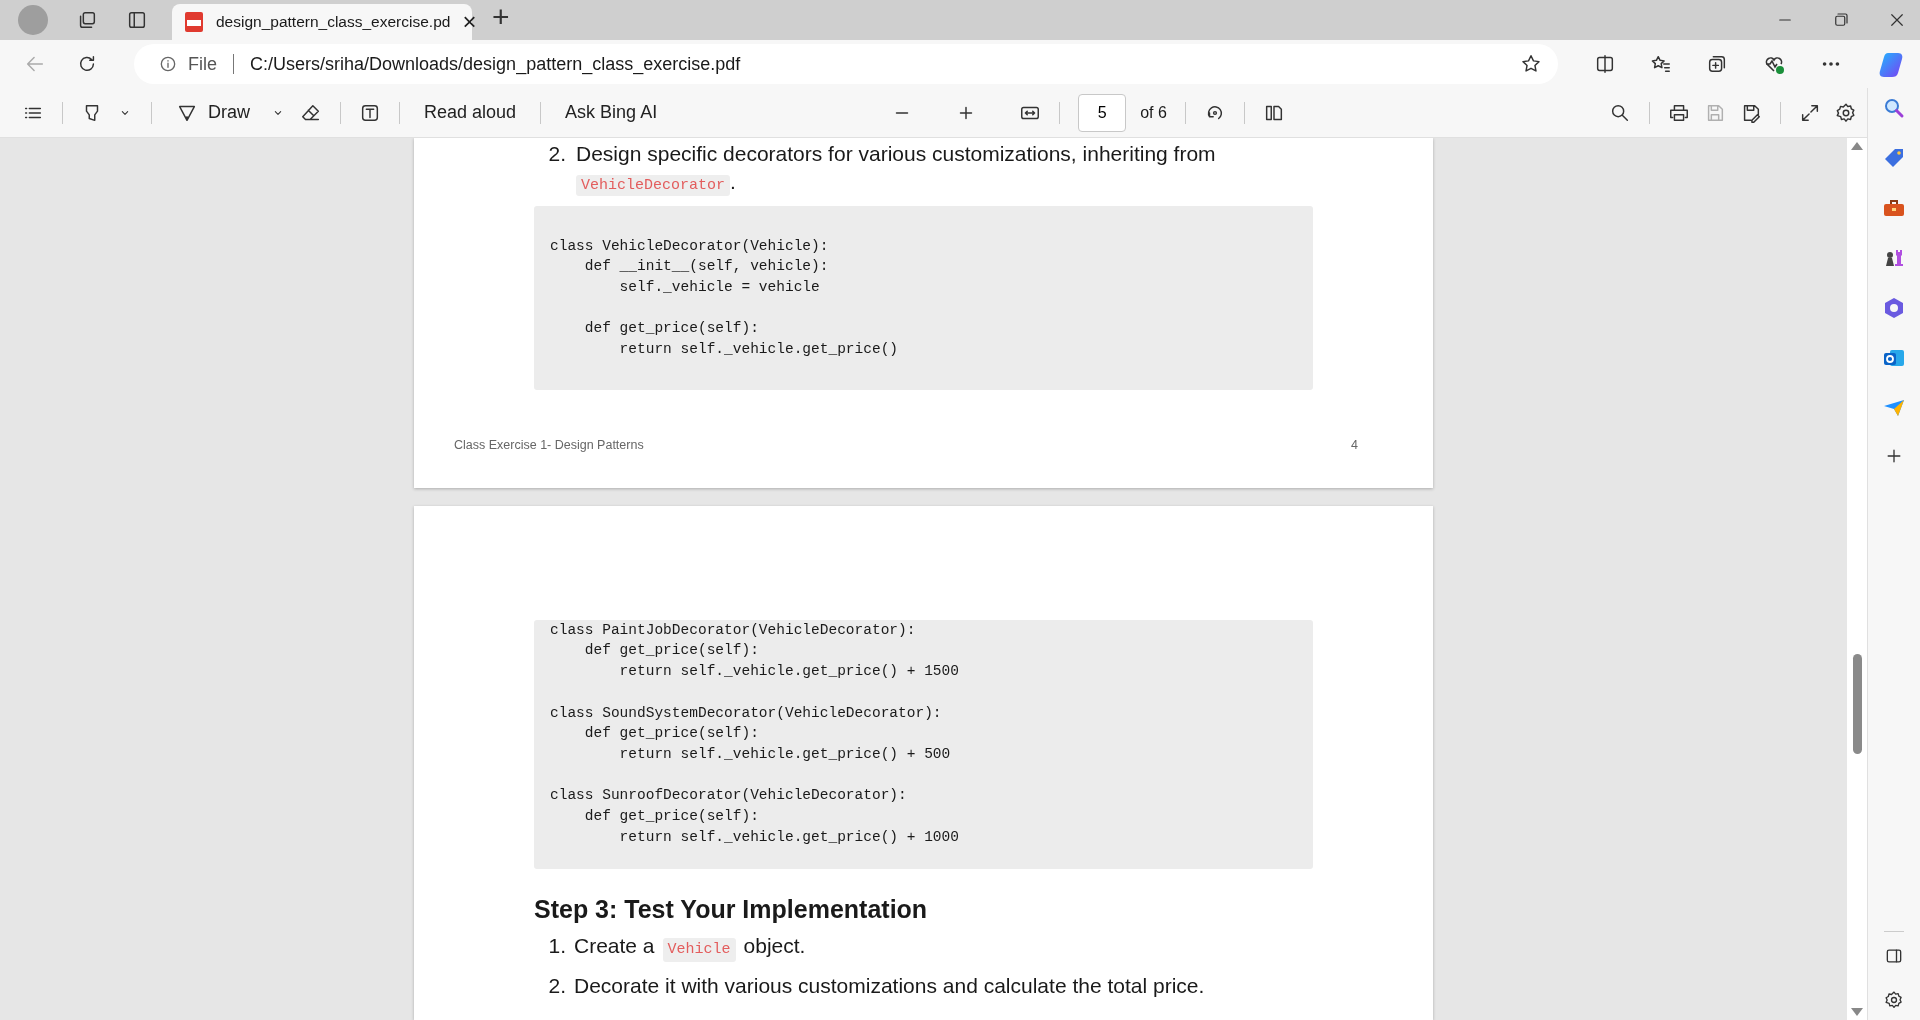 This screenshot has width=1920, height=1020. I want to click on ask-bing-ai-button: Ask Bing AI, so click(611, 112).